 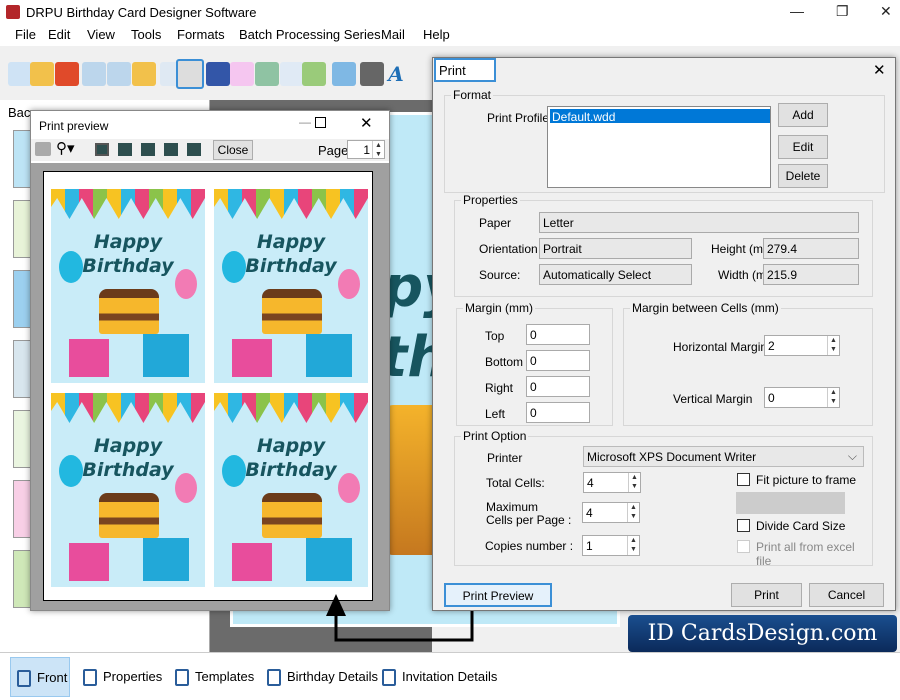 I want to click on image-icon, so click(x=267, y=74).